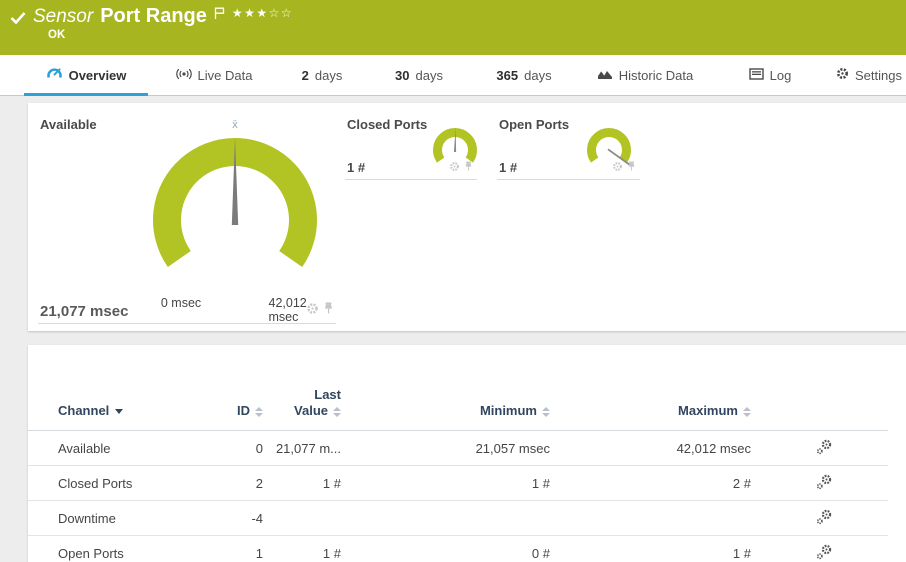  Describe the element at coordinates (86, 94) in the screenshot. I see `active-tab-underline` at that location.